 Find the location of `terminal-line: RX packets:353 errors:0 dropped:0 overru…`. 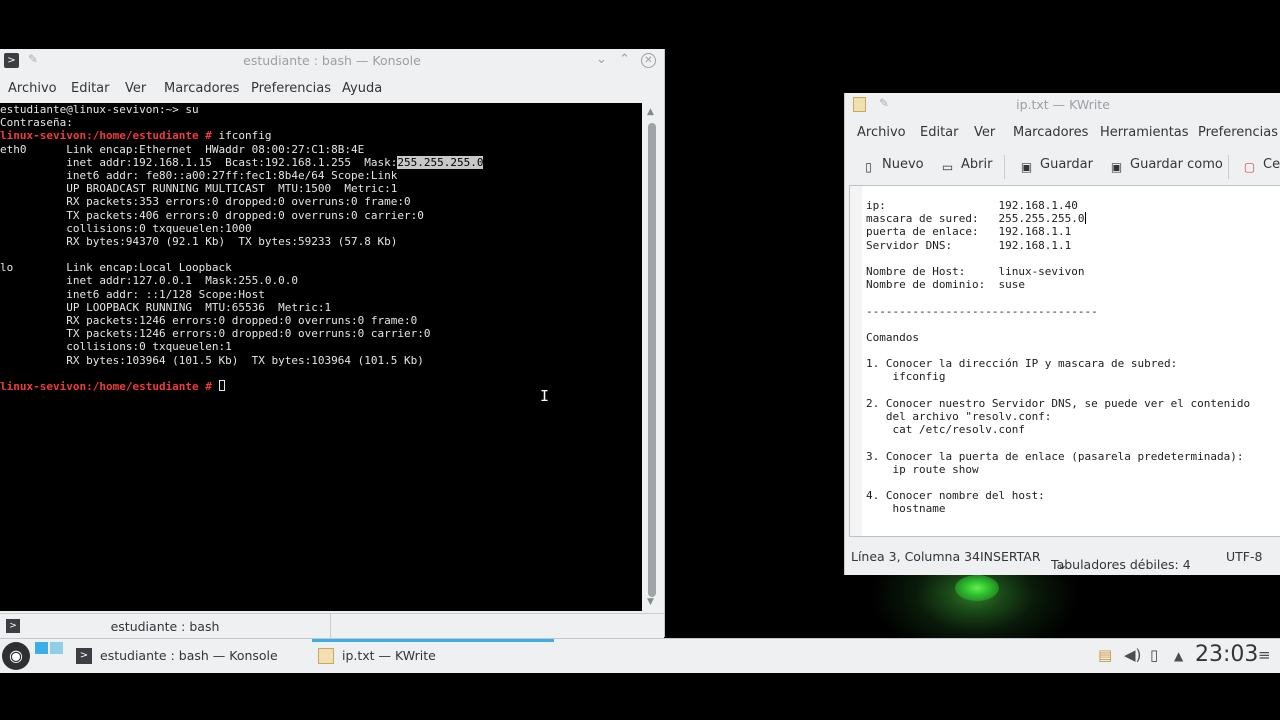

terminal-line: RX packets:353 errors:0 dropped:0 overru… is located at coordinates (321, 201).